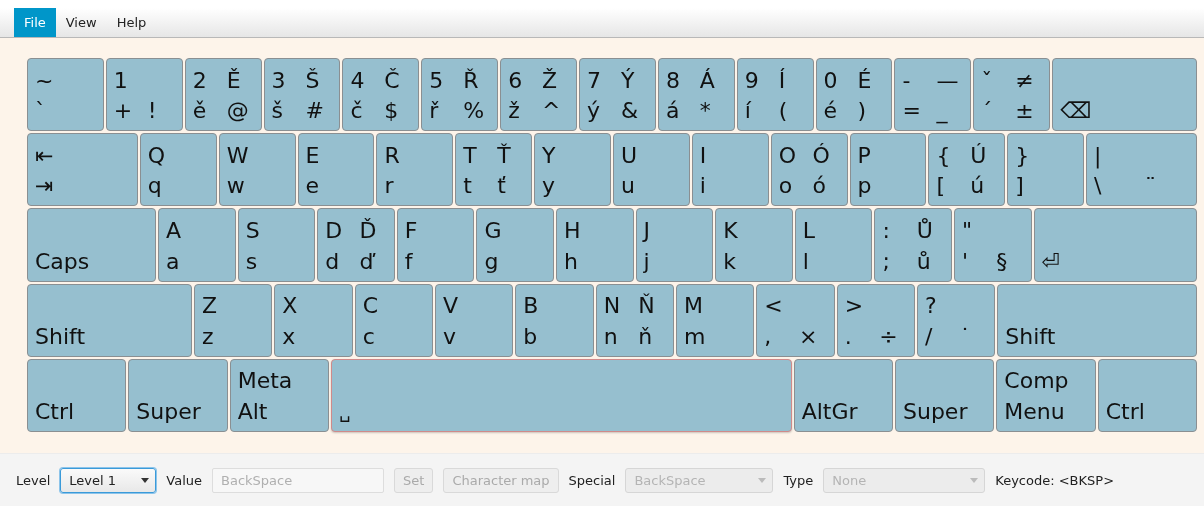 Image resolution: width=1204 pixels, height=506 pixels. Describe the element at coordinates (798, 480) in the screenshot. I see `field-label: Type` at that location.